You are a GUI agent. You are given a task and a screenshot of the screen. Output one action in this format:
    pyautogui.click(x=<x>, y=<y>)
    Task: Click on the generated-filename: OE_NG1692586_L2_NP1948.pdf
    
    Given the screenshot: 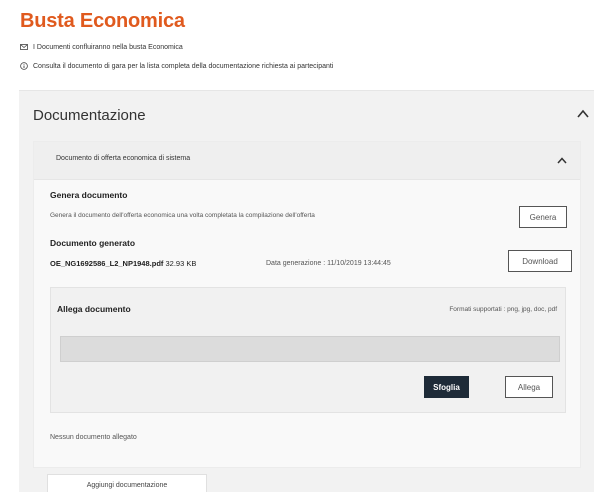 What is the action you would take?
    pyautogui.click(x=106, y=263)
    